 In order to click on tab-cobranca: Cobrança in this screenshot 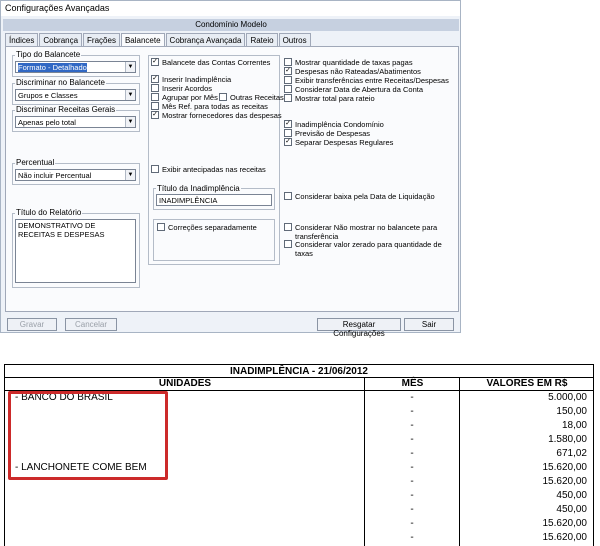, I will do `click(61, 39)`.